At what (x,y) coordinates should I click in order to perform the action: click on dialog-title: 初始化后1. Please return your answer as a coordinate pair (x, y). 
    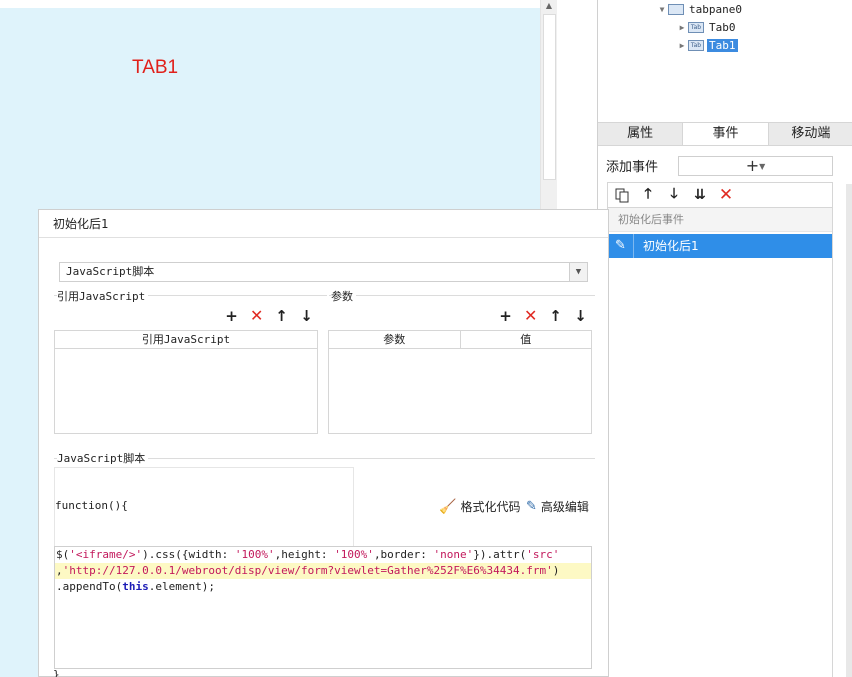
    Looking at the image, I should click on (323, 224).